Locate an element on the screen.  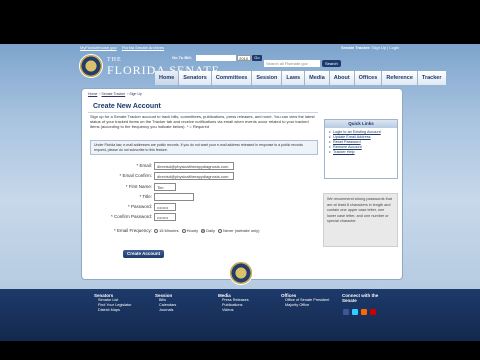
password-label: * Password: is located at coordinates (139, 206).